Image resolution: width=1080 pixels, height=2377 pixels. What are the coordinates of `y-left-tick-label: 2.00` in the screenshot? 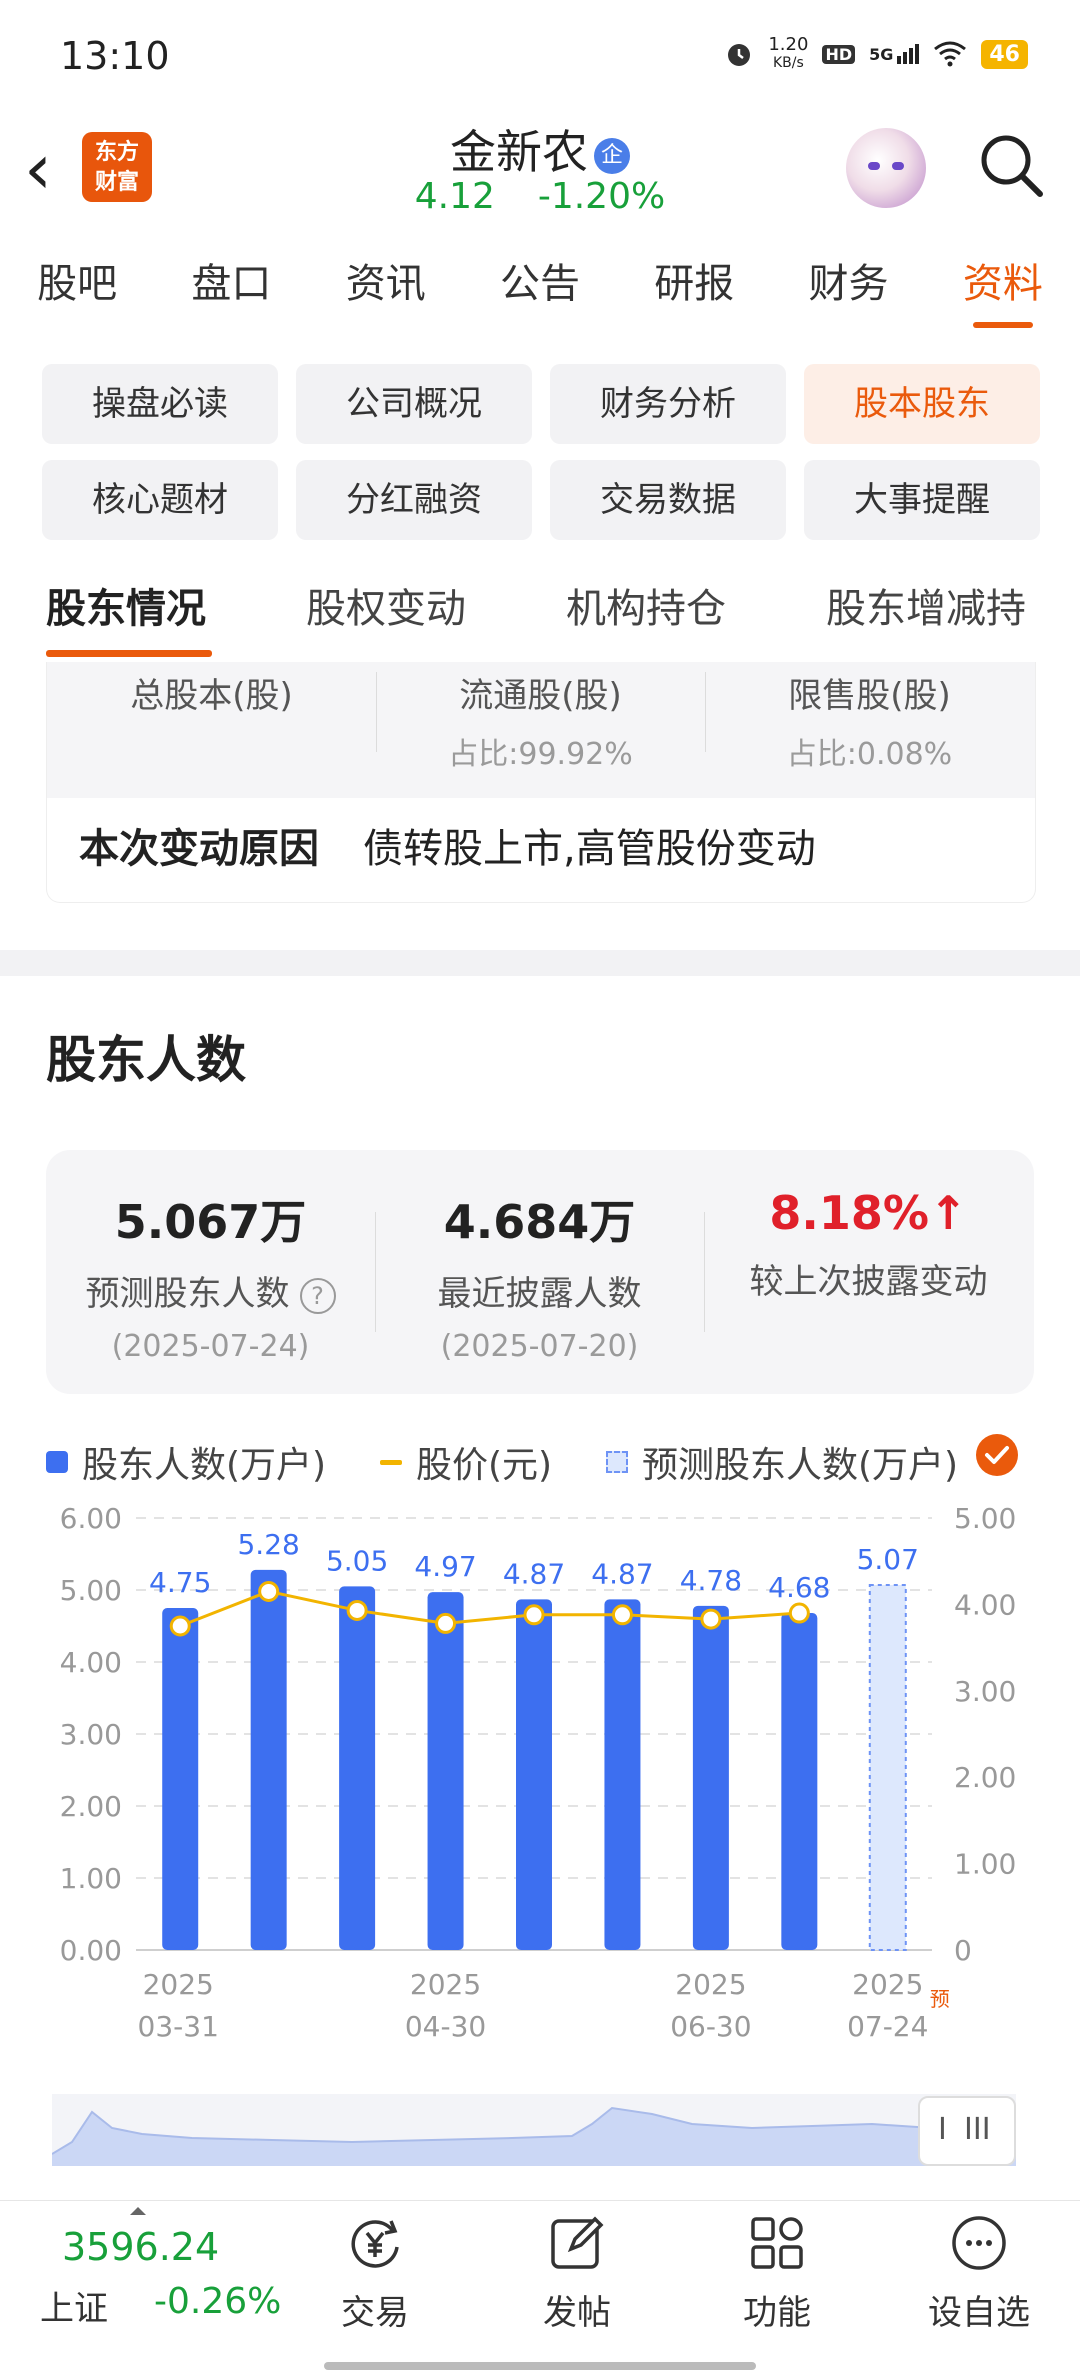 It's located at (91, 1806).